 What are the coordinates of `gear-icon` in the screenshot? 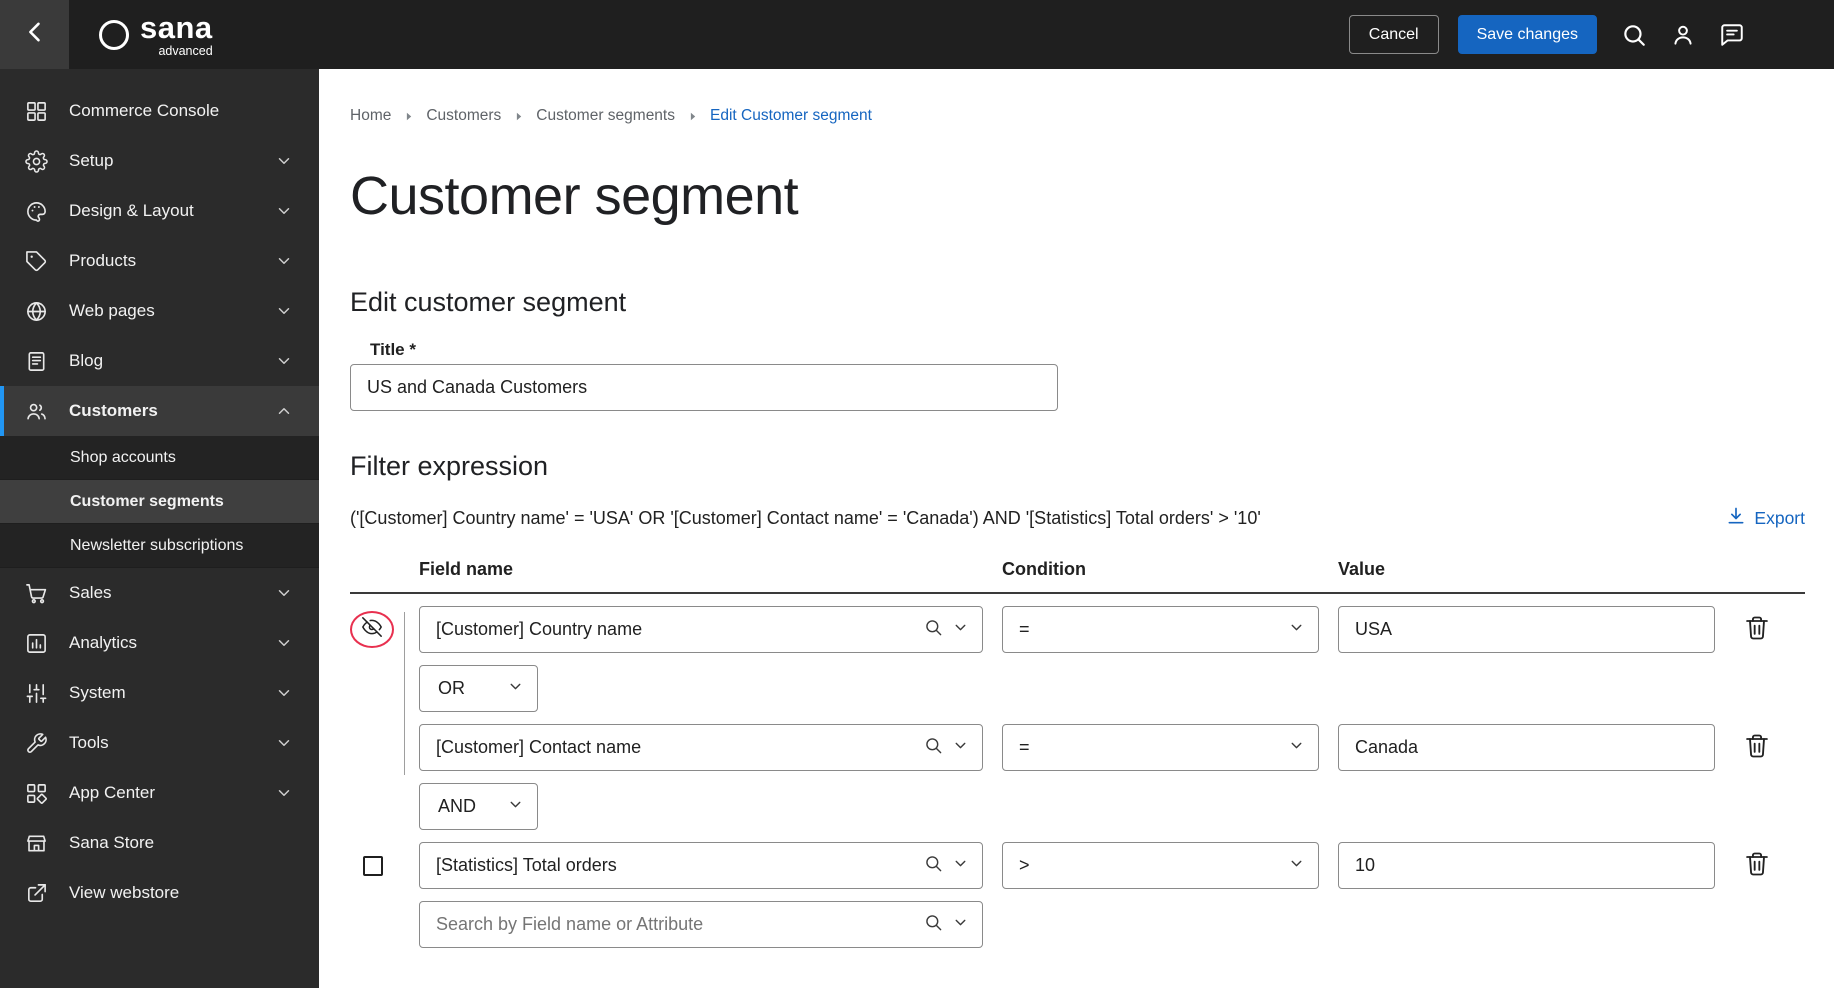 It's located at (36, 161).